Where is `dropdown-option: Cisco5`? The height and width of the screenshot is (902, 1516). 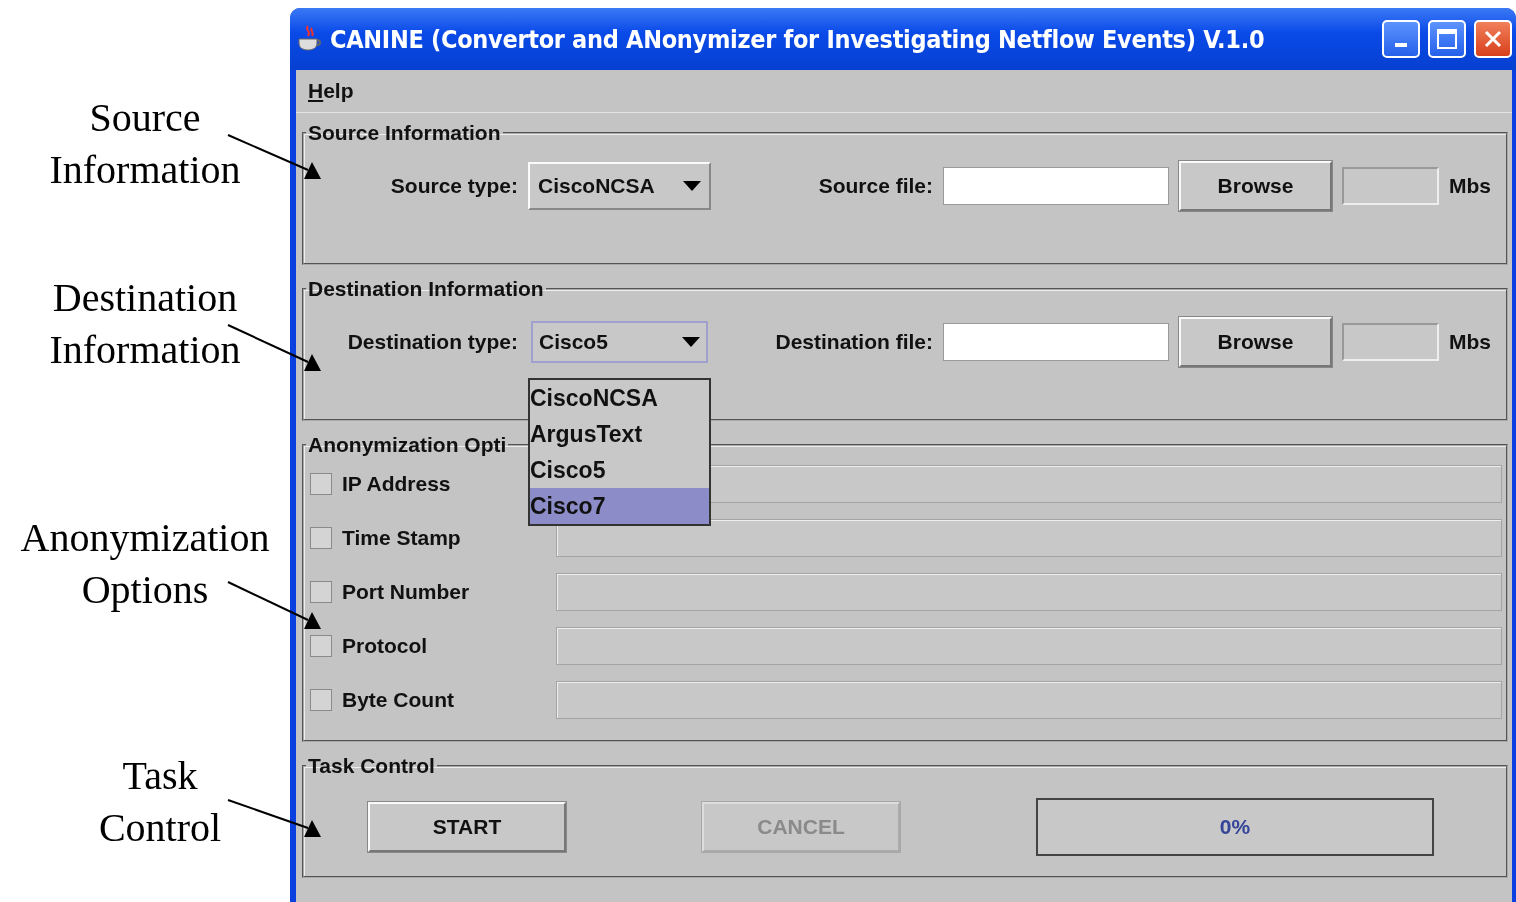 dropdown-option: Cisco5 is located at coordinates (619, 470).